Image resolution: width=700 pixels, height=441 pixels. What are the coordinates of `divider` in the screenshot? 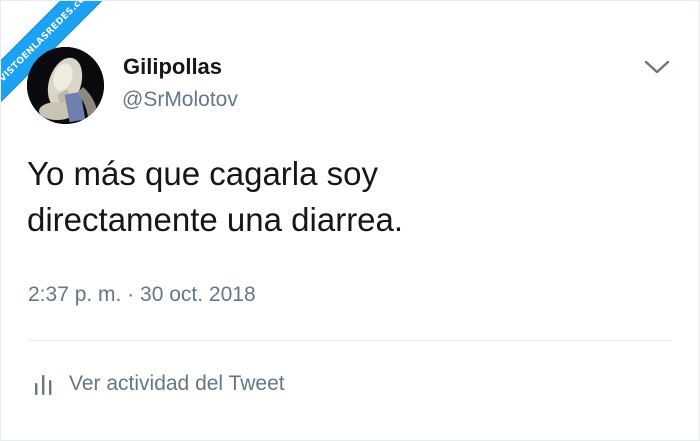 It's located at (350, 340).